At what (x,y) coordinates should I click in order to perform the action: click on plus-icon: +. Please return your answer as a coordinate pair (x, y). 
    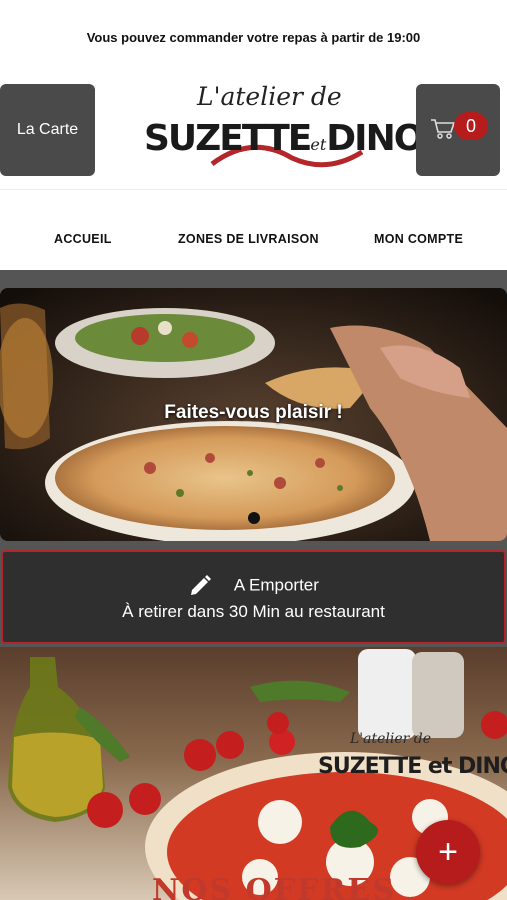
    Looking at the image, I should click on (448, 851).